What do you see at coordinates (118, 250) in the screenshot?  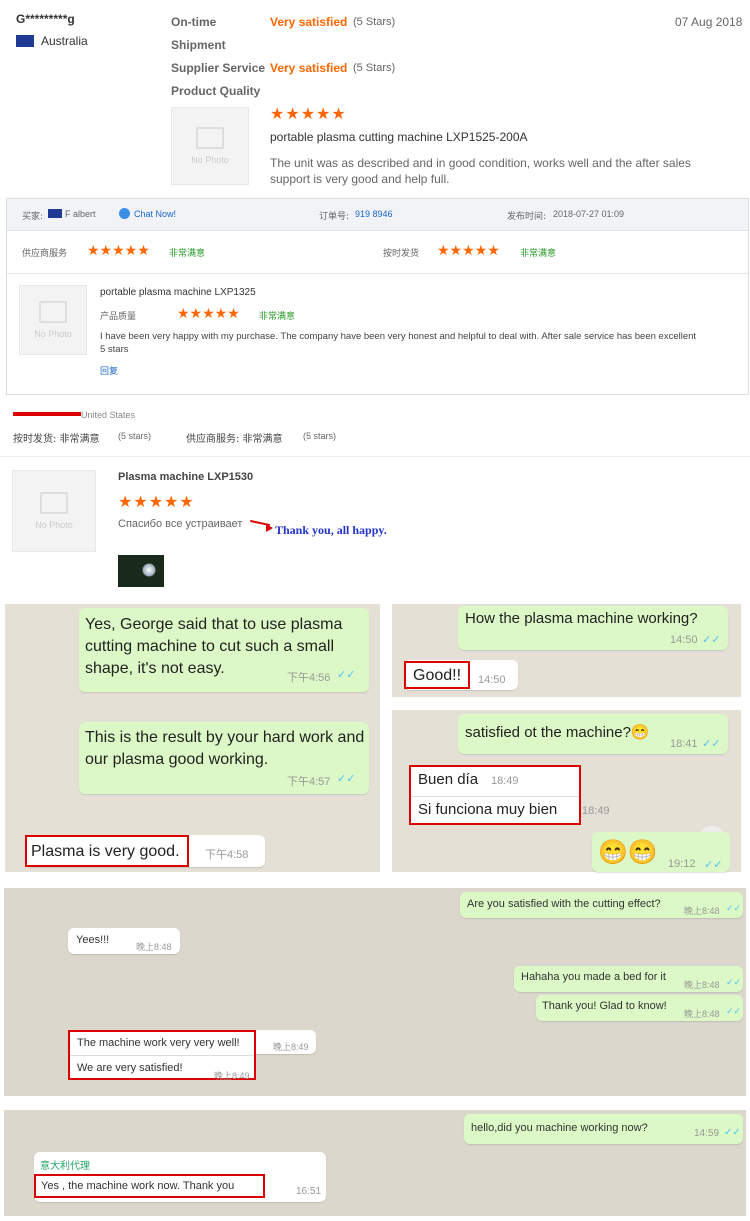 I see `supplier-star-rating: ★★★★★` at bounding box center [118, 250].